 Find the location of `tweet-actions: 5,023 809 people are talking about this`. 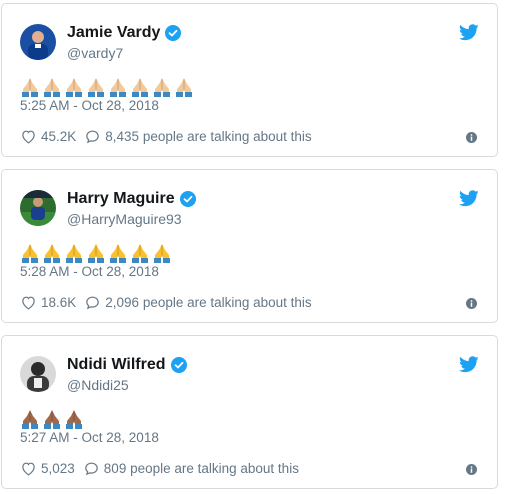

tweet-actions: 5,023 809 people are talking about this is located at coordinates (163, 468).